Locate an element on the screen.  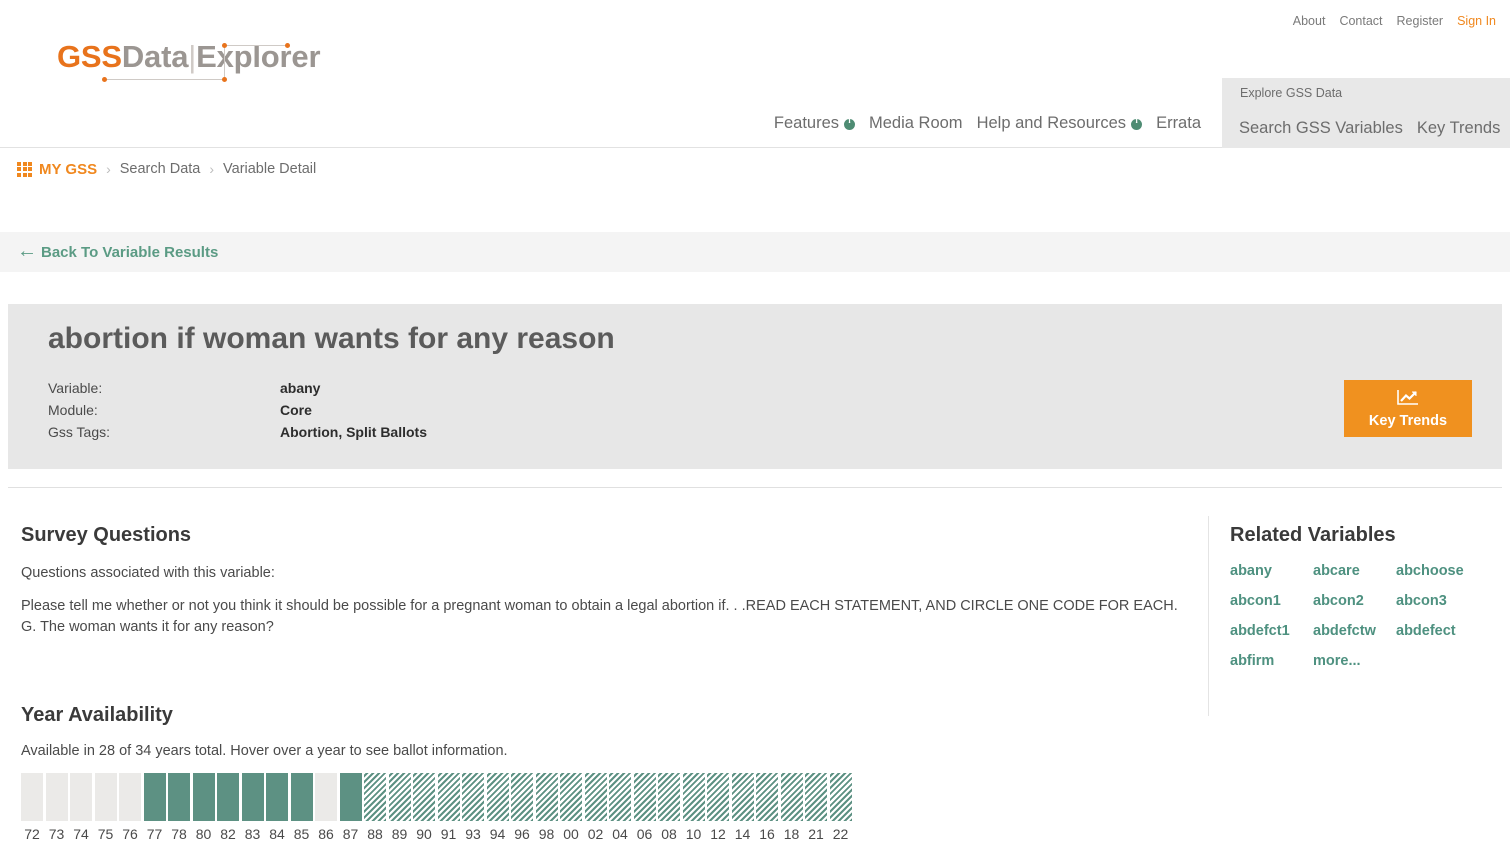
year-column: 72 is located at coordinates (32, 807).